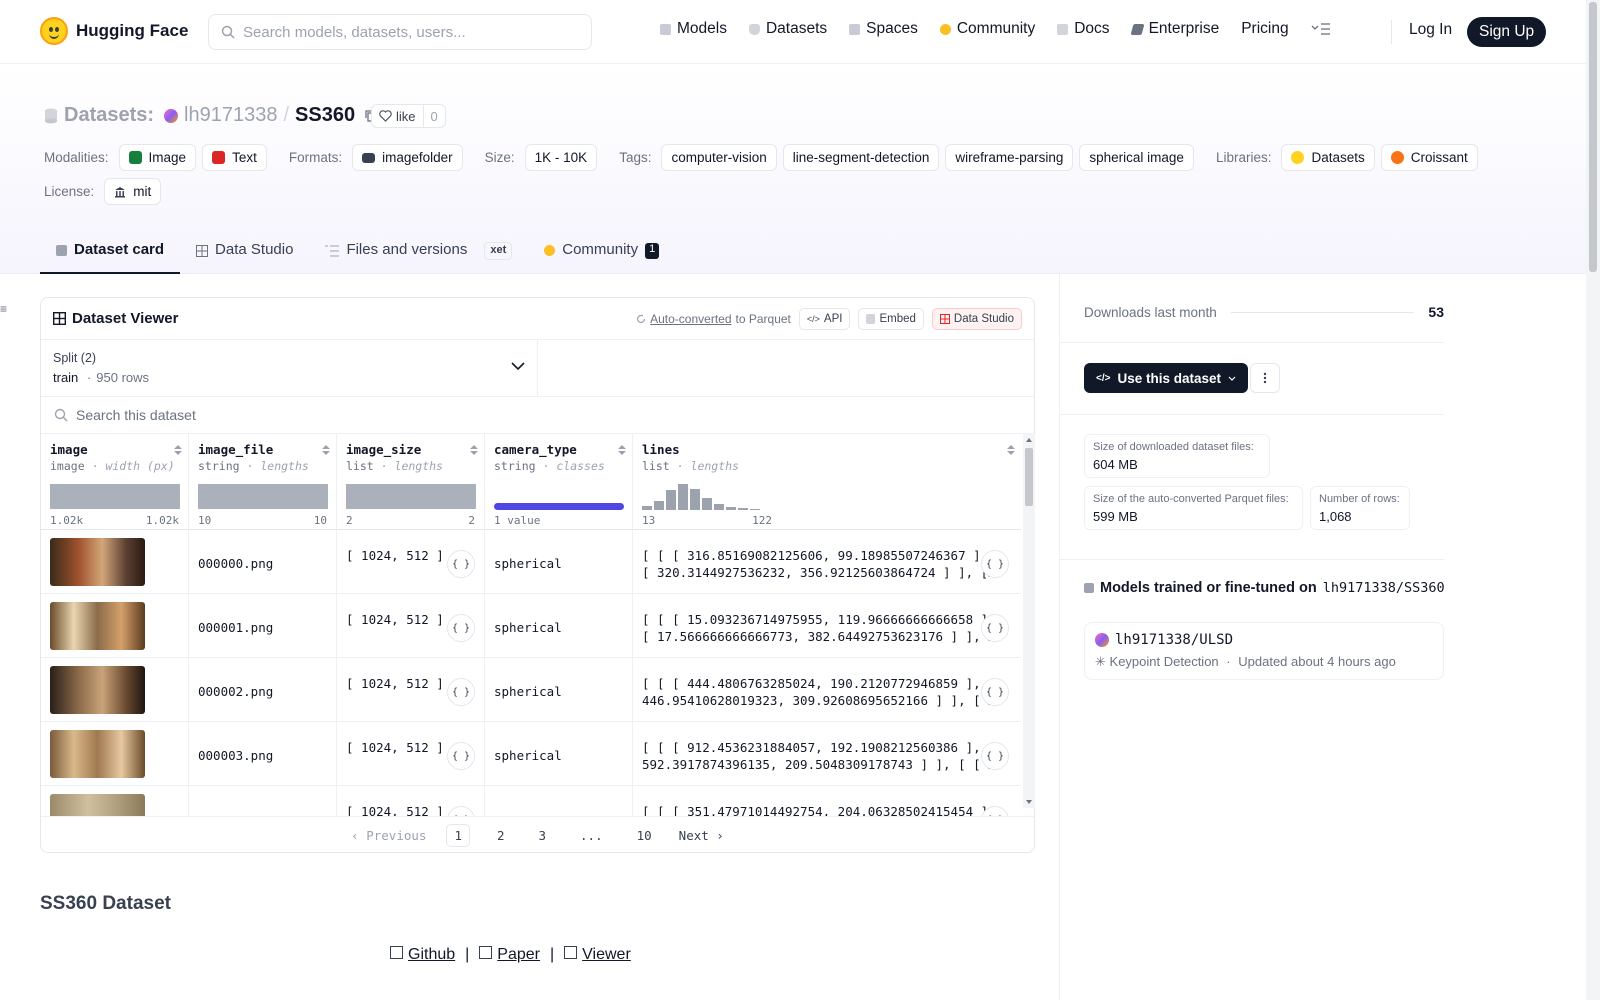  Describe the element at coordinates (1507, 32) in the screenshot. I see `signup-button: Sign Up` at that location.